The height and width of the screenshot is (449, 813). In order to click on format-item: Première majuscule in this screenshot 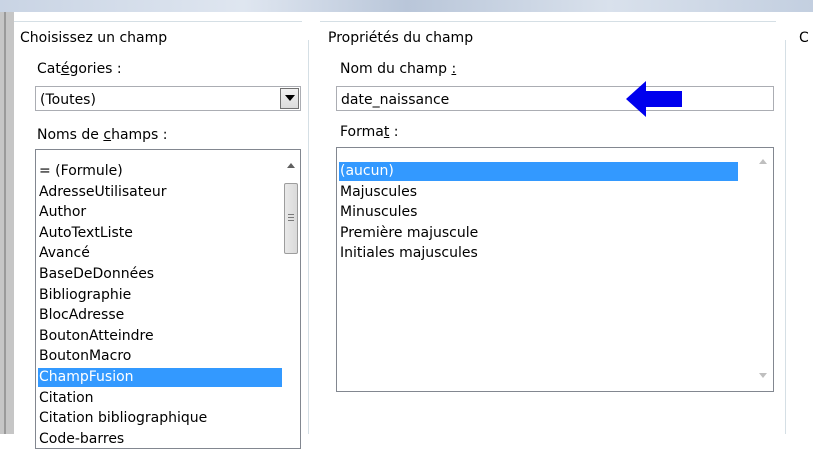, I will do `click(538, 233)`.